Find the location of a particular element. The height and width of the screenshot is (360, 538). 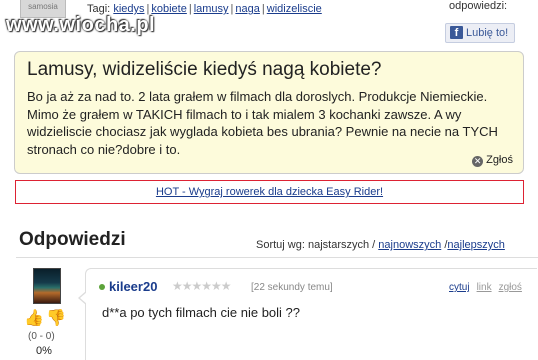

answer-author-avatar is located at coordinates (47, 286).